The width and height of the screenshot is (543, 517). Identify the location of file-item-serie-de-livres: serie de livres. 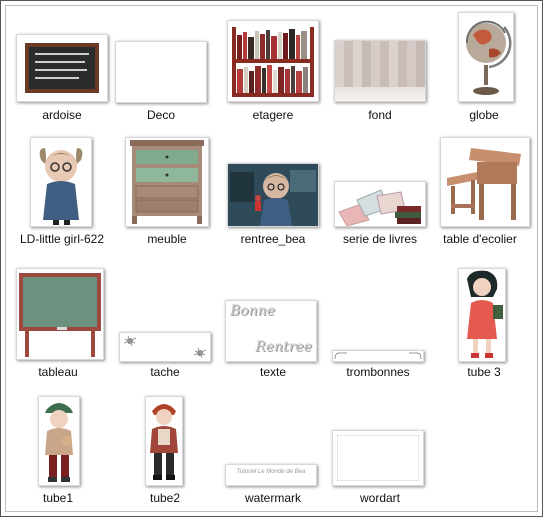
(380, 197).